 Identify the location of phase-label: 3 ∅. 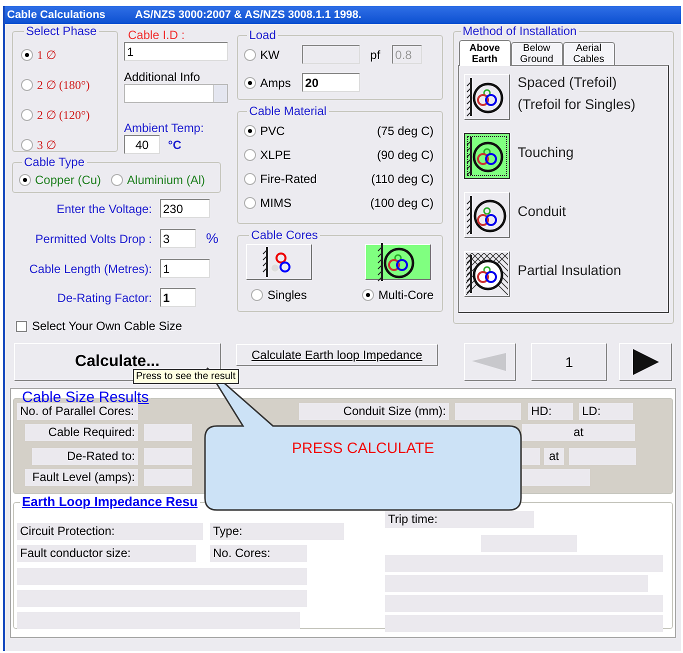
(46, 145).